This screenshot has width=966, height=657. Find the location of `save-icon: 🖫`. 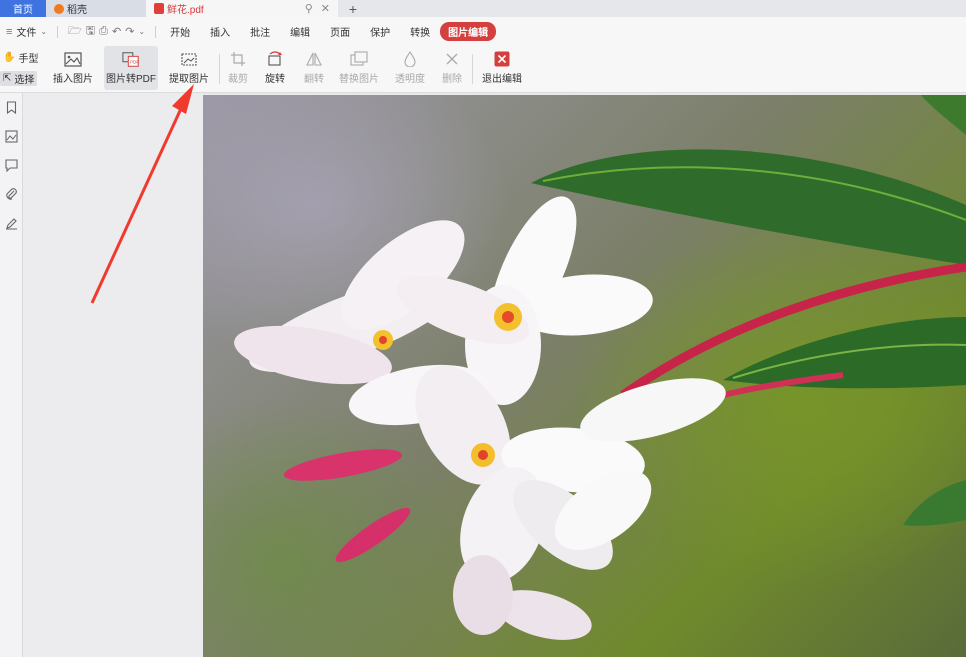

save-icon: 🖫 is located at coordinates (90, 31).